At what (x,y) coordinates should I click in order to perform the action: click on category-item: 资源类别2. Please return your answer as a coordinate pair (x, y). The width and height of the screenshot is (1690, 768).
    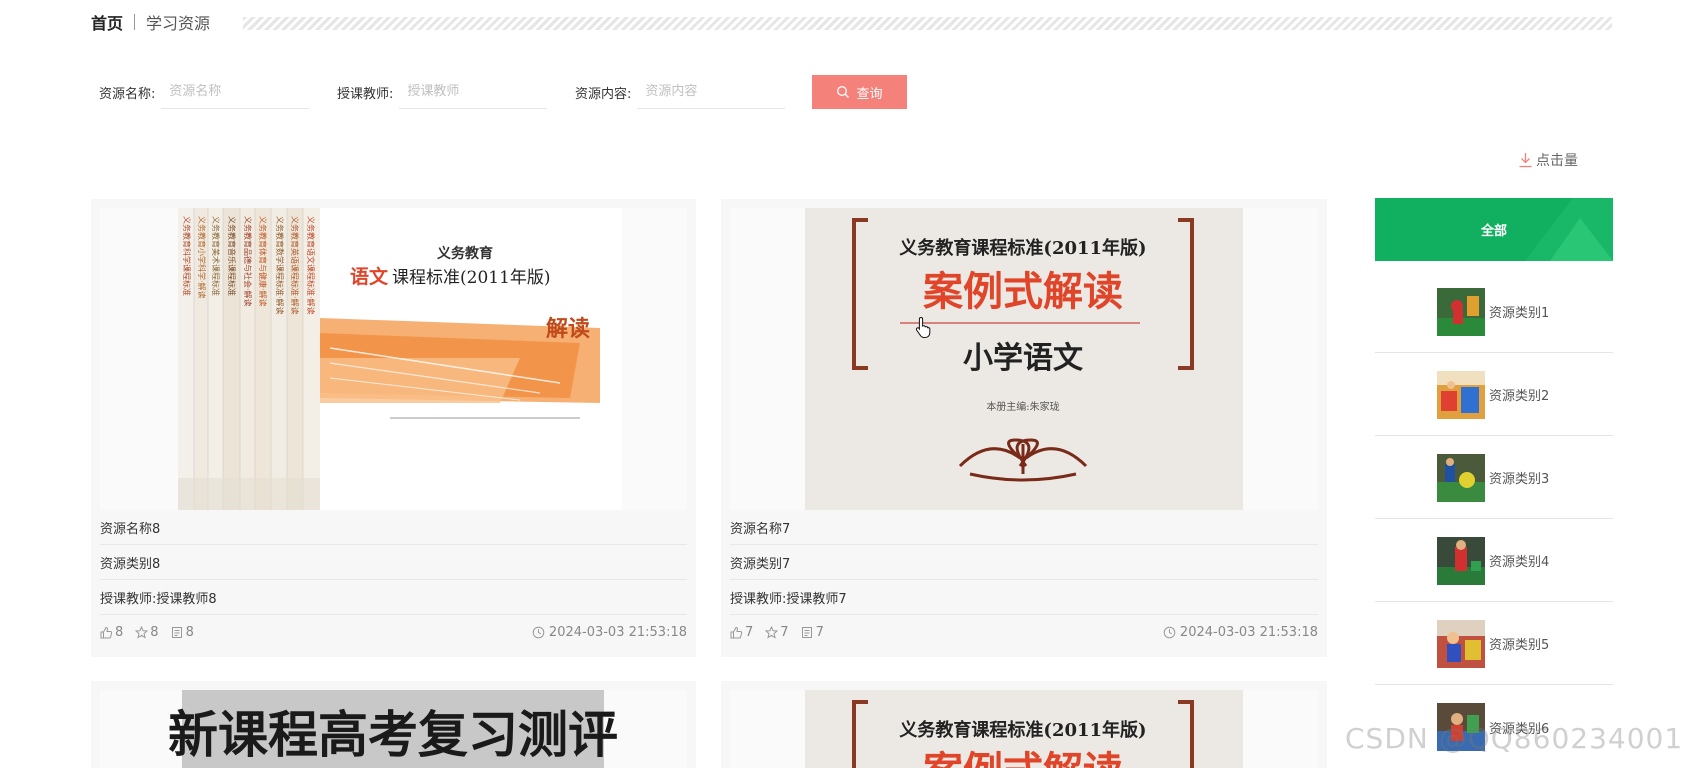
    Looking at the image, I should click on (1494, 395).